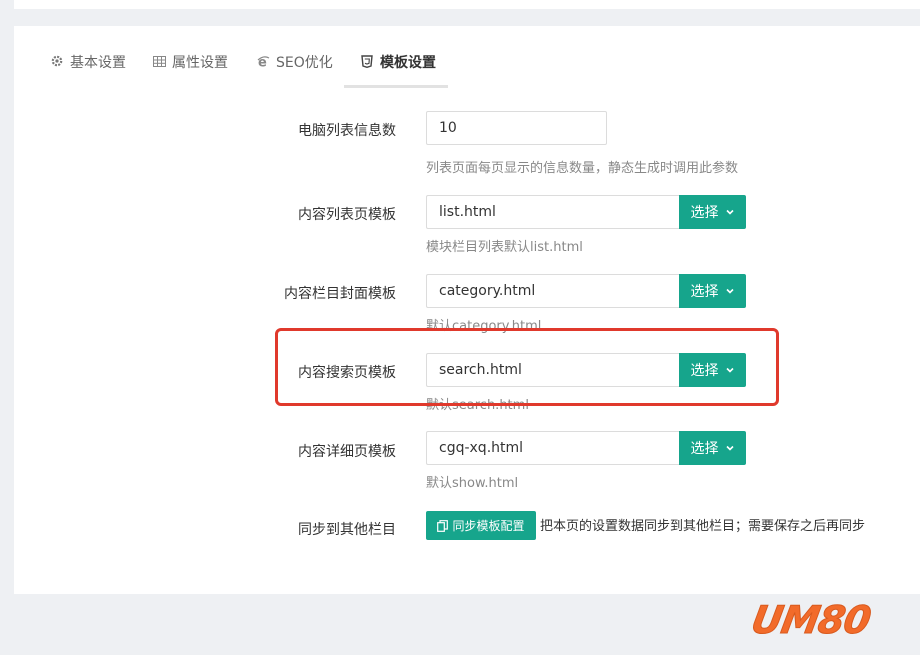 This screenshot has height=655, width=920. I want to click on list-template-input: list.html, so click(552, 212).